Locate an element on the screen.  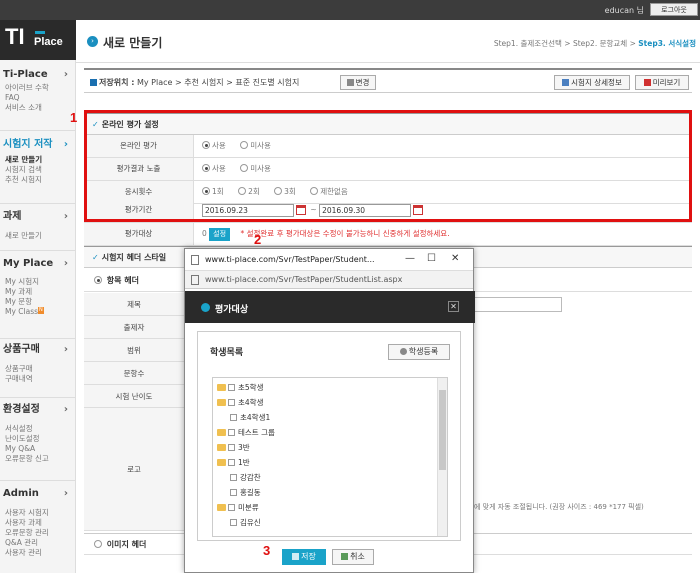
sidebar-item-format: 서식설정 is located at coordinates (40, 429).